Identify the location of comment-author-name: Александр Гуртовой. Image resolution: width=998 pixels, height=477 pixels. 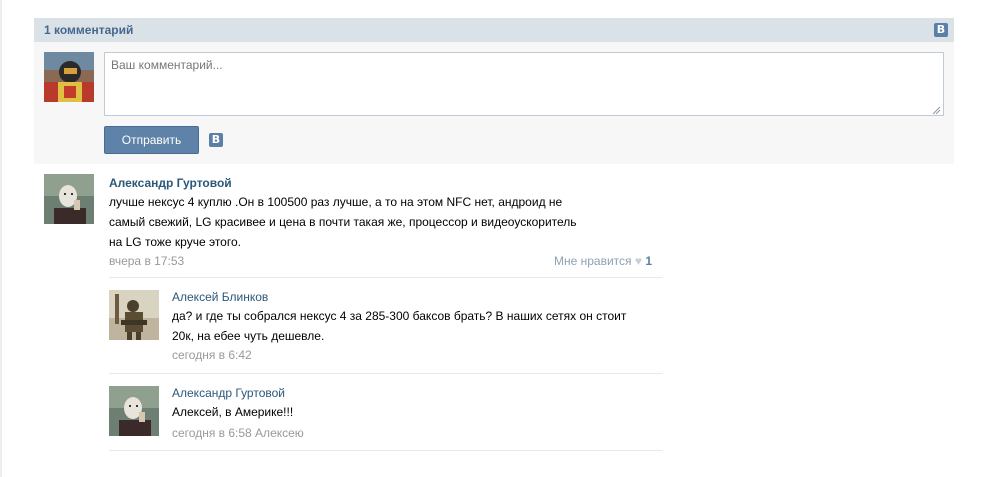
(170, 183).